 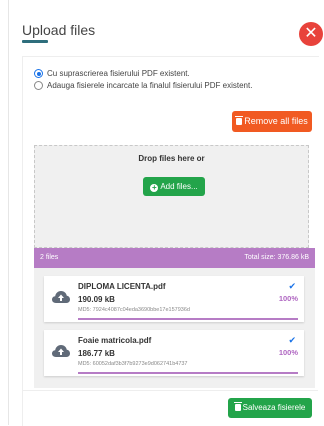 What do you see at coordinates (59, 30) in the screenshot?
I see `dialog-title: Upload files` at bounding box center [59, 30].